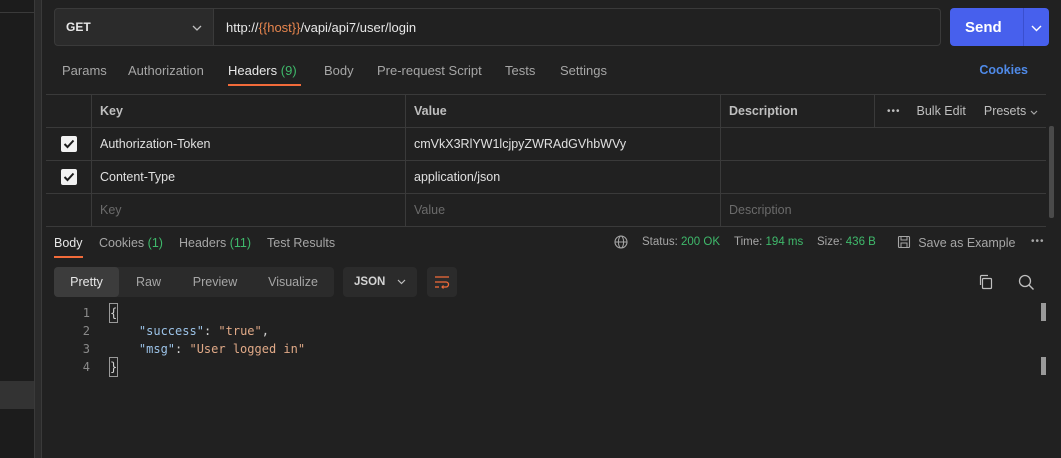 This screenshot has height=458, width=1061. I want to click on save-as-example-button: Save as Example, so click(956, 242).